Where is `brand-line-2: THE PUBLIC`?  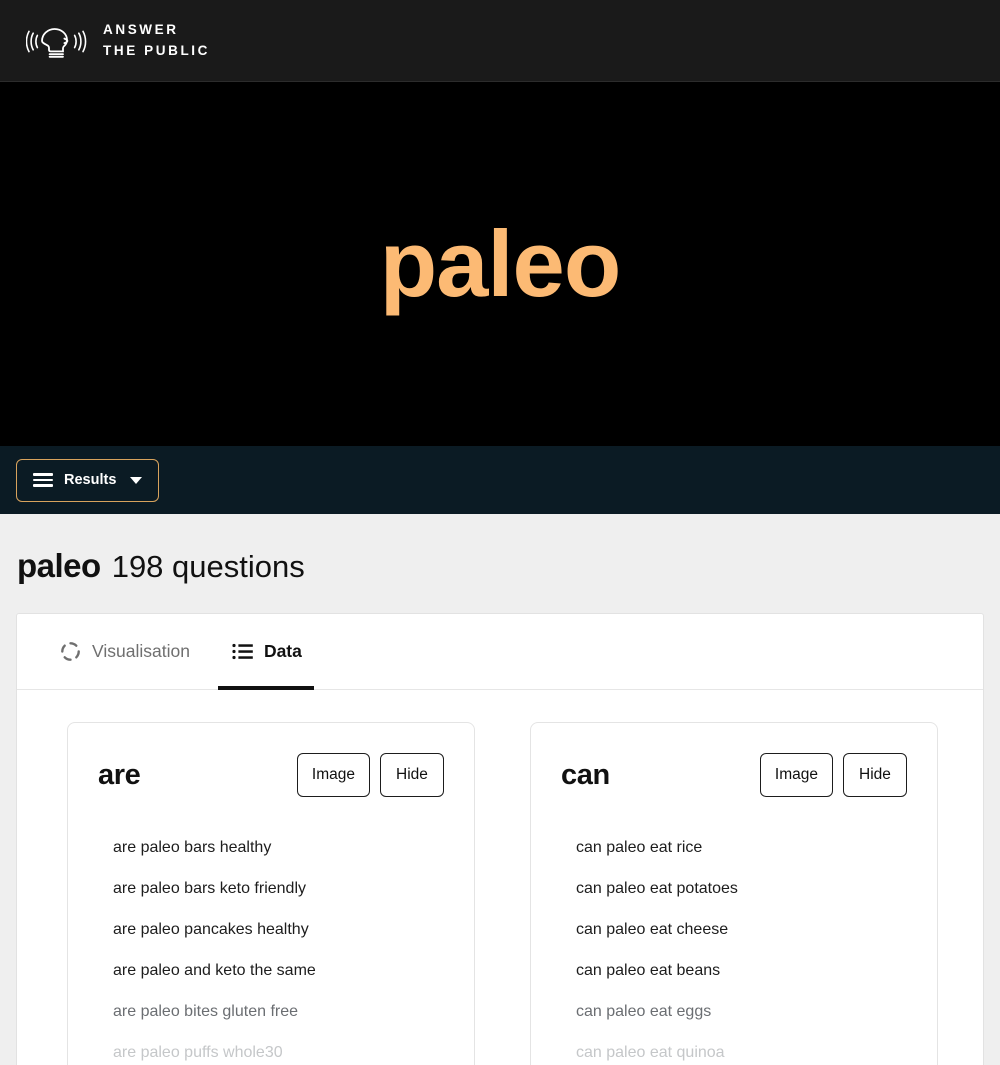
brand-line-2: THE PUBLIC is located at coordinates (156, 50).